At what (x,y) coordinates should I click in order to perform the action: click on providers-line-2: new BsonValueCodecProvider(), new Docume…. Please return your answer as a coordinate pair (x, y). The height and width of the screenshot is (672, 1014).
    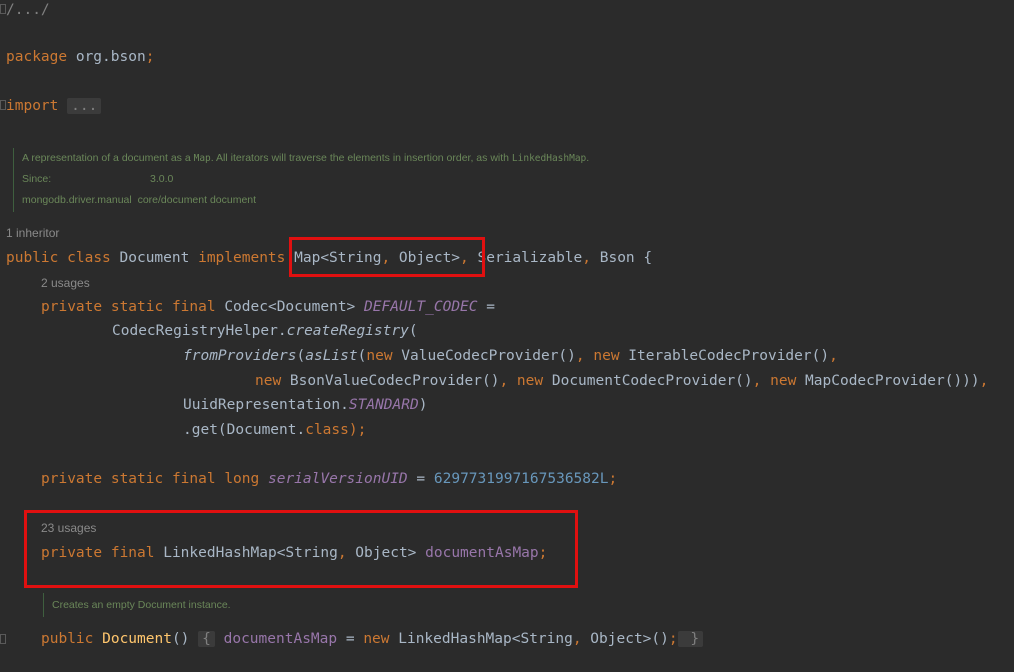
    Looking at the image, I should click on (621, 381).